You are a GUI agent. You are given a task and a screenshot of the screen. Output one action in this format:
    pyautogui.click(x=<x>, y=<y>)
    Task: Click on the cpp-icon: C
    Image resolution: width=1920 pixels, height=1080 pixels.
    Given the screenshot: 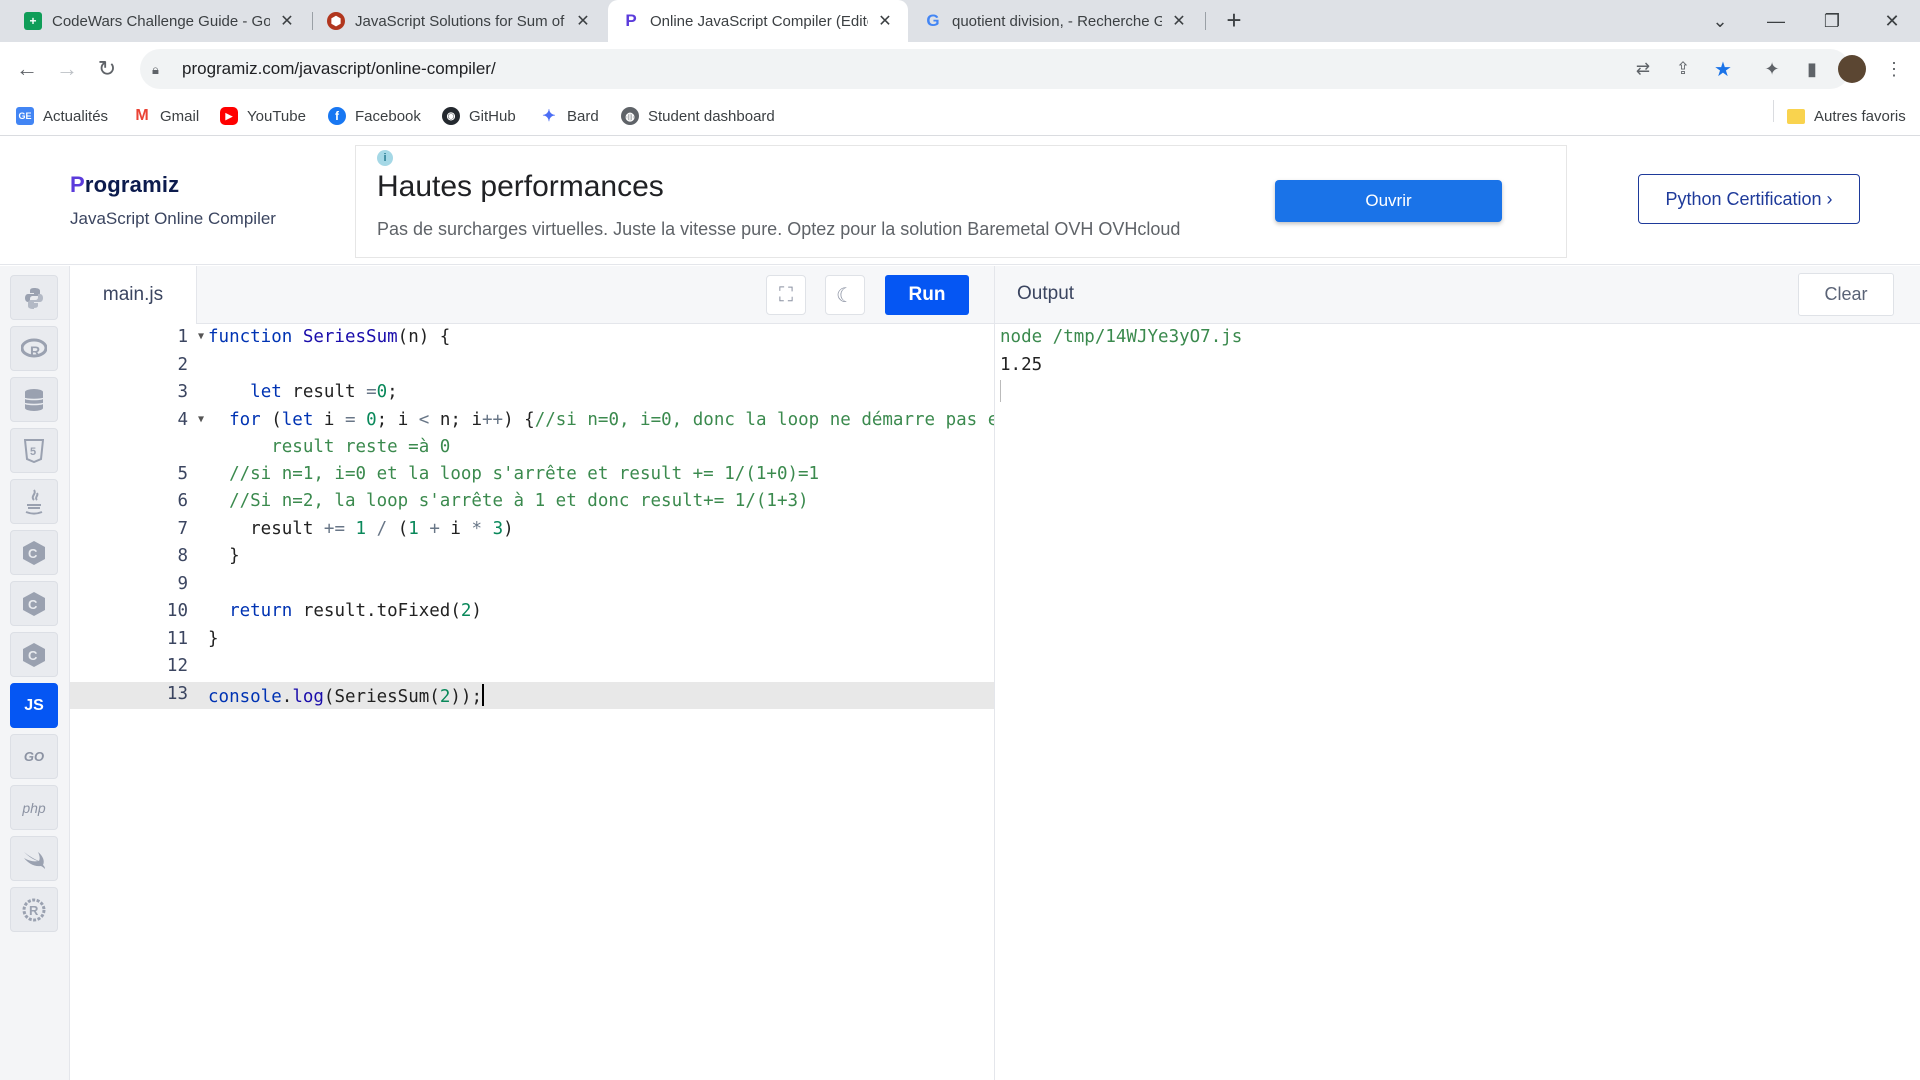 What is the action you would take?
    pyautogui.click(x=34, y=603)
    